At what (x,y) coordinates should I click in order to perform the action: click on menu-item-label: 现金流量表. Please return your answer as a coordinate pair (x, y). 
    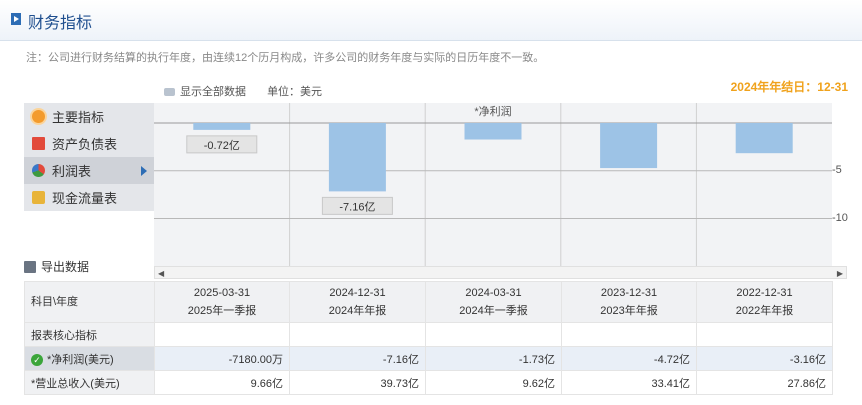
    Looking at the image, I should click on (85, 198).